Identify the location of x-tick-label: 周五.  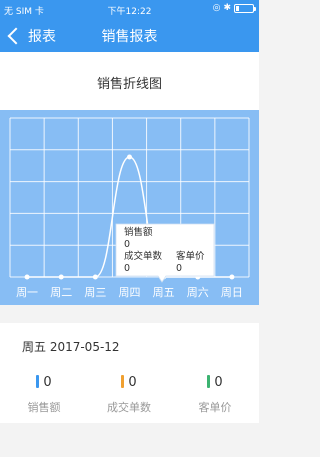
(164, 292).